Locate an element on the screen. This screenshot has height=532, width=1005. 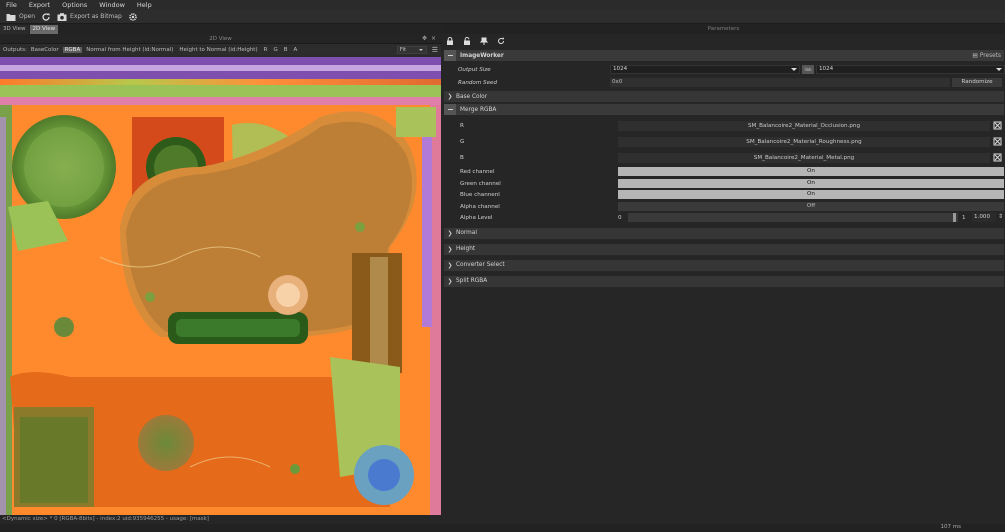
parameters-toolbar is located at coordinates (723, 41).